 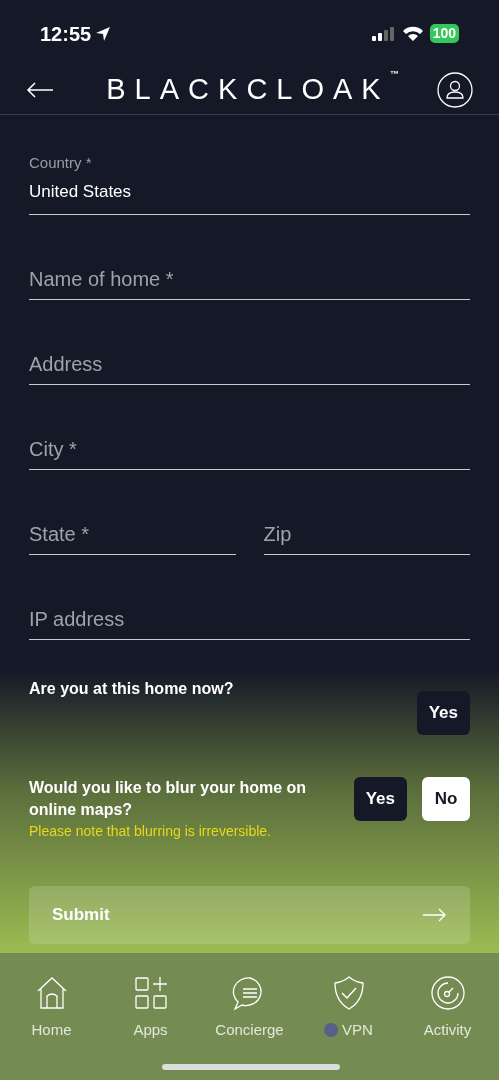 I want to click on gauge-icon, so click(x=447, y=993).